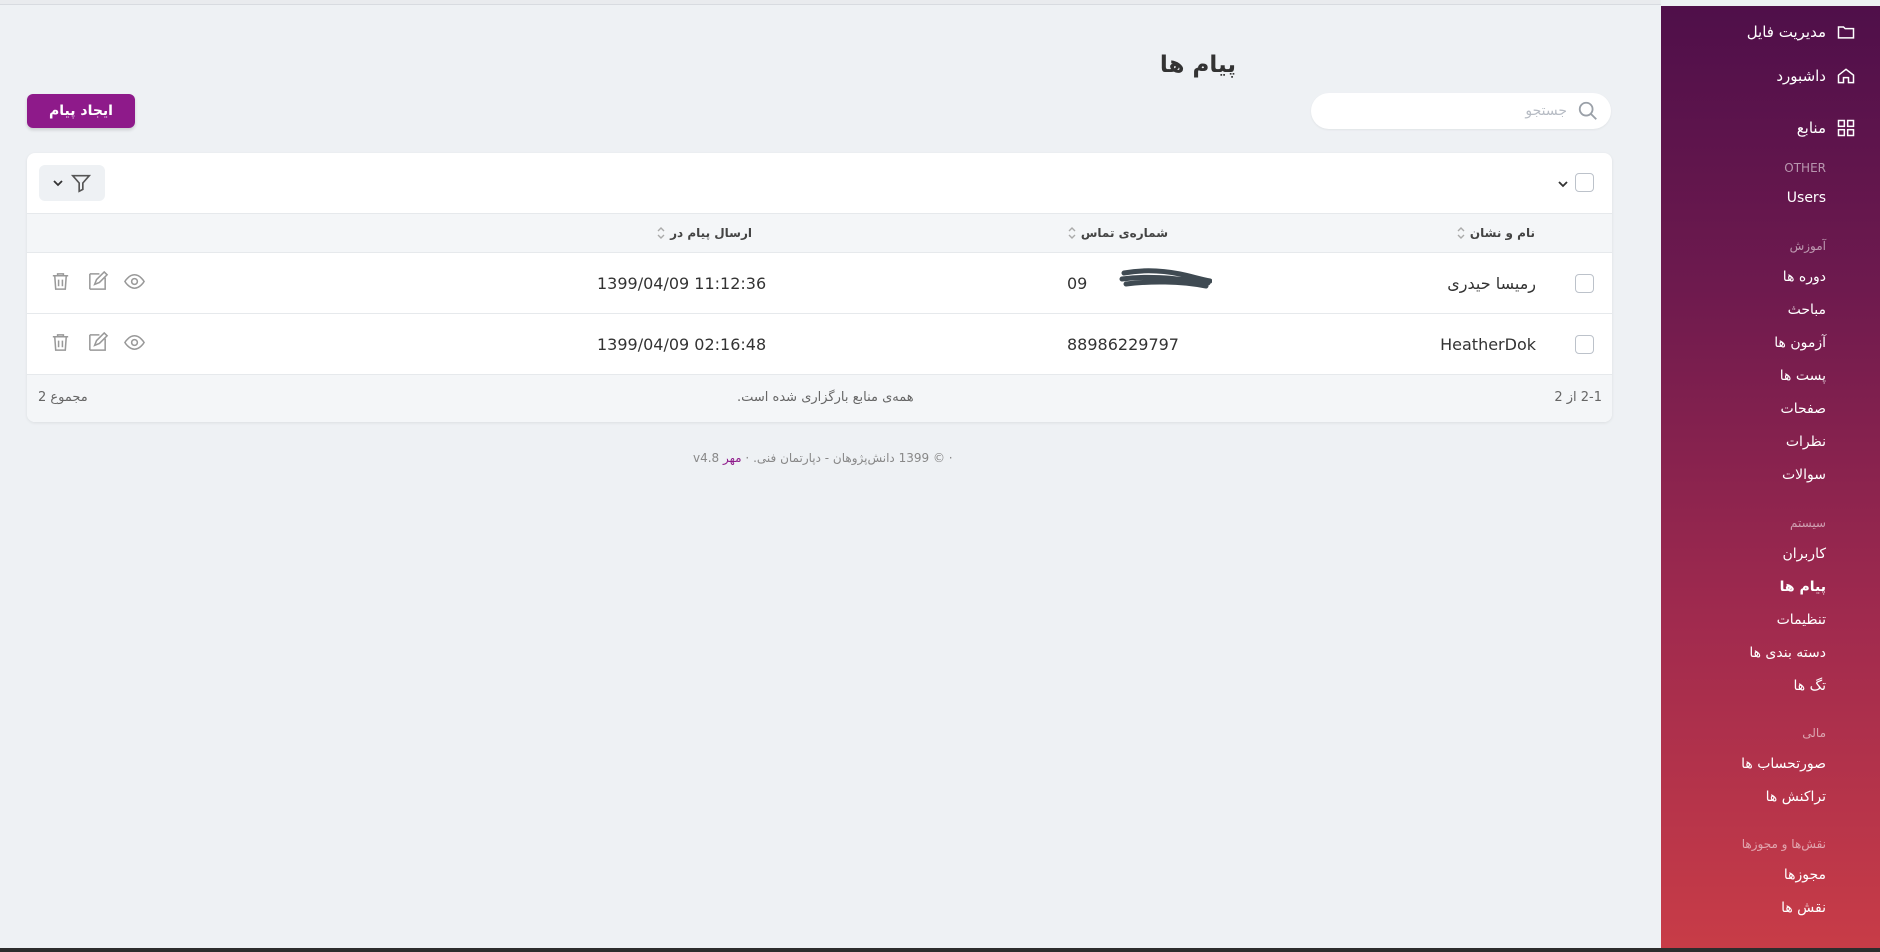 Image resolution: width=1880 pixels, height=952 pixels. I want to click on chevron-down-icon, so click(58, 183).